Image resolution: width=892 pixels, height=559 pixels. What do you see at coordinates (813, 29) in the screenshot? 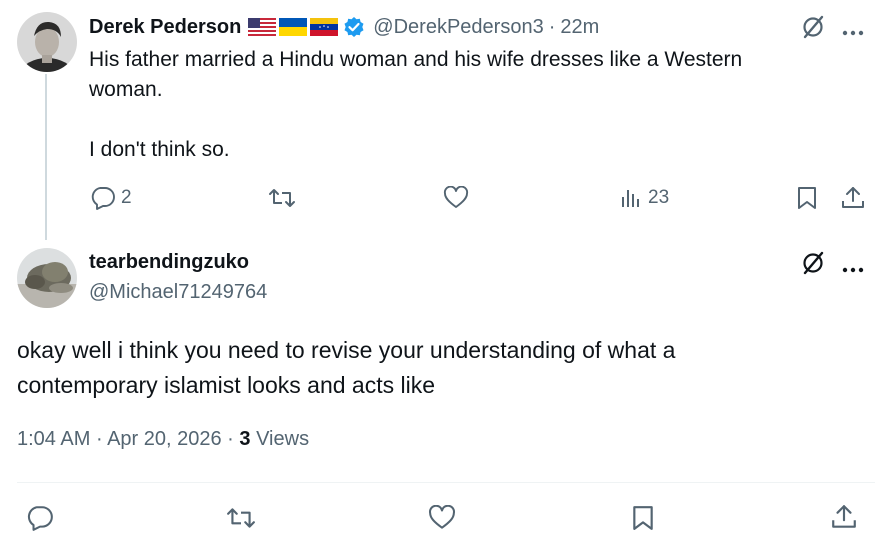
I see `grok-icon` at bounding box center [813, 29].